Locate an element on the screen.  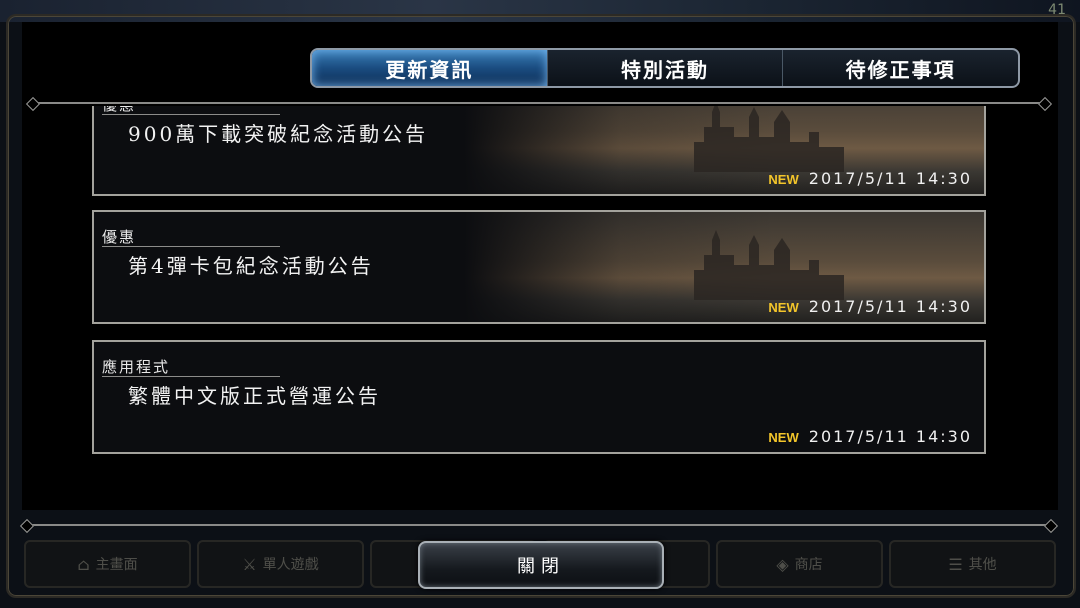
nav-other: ☰ 其他 is located at coordinates (972, 564).